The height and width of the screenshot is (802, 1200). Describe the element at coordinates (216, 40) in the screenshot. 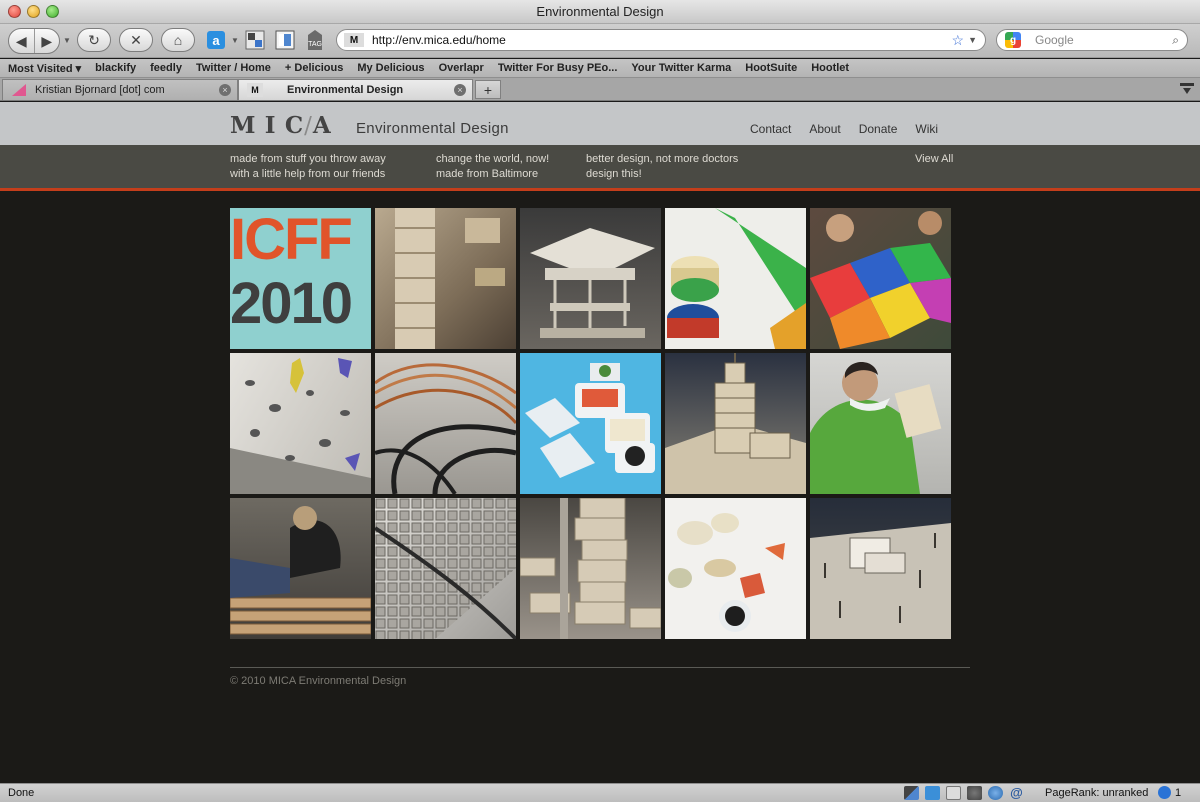

I see `aviary-extension-icon: a` at that location.